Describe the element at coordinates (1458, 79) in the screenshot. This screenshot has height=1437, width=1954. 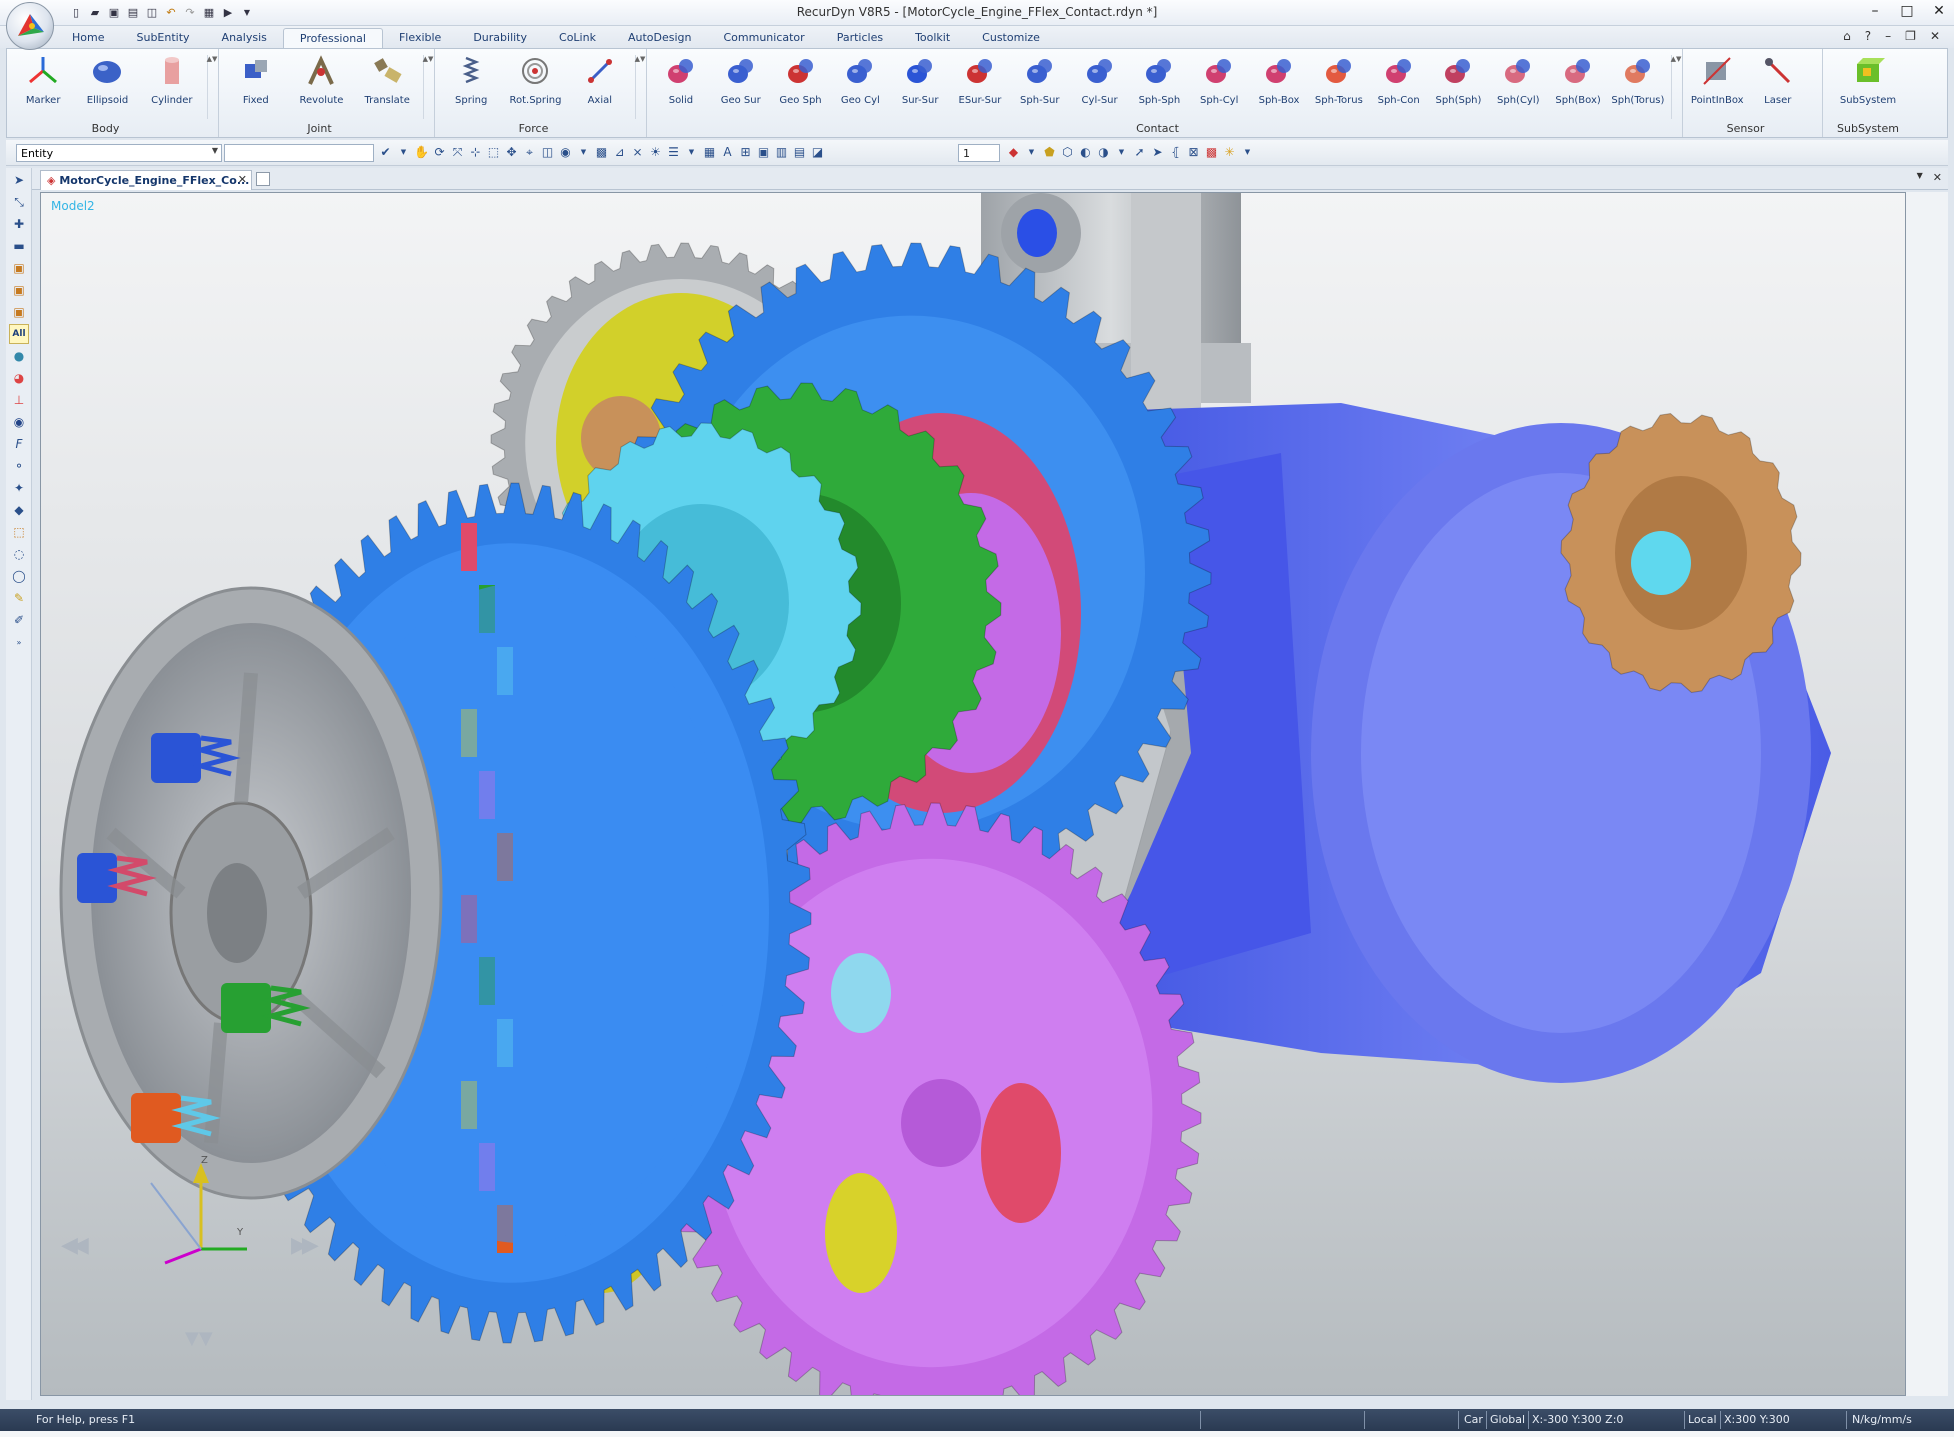
I see `contact-sph-in-sph-button: Sph(Sph)` at that location.